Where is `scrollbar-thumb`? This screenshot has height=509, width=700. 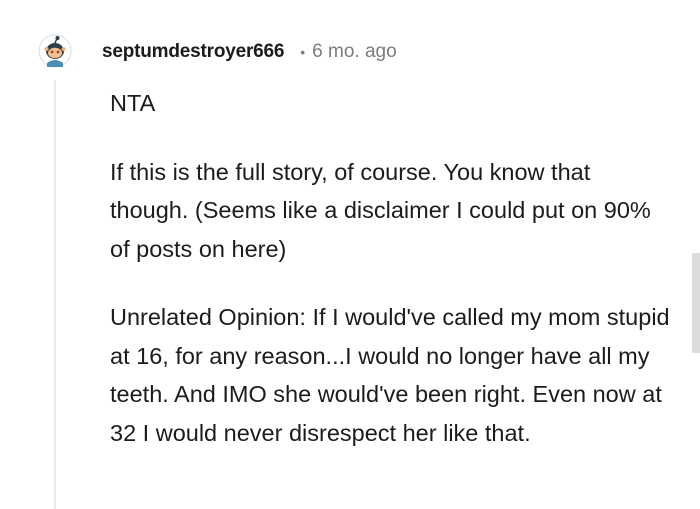 scrollbar-thumb is located at coordinates (696, 303).